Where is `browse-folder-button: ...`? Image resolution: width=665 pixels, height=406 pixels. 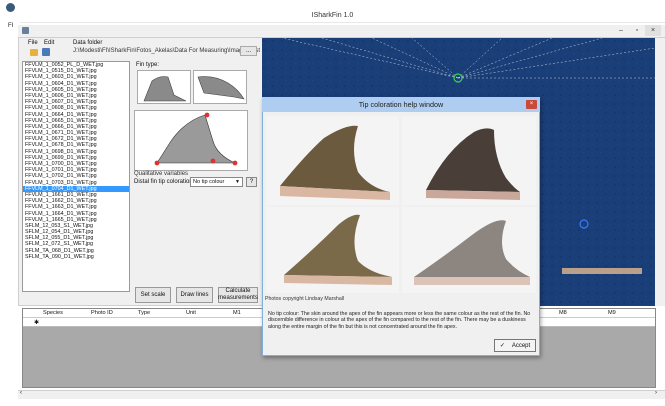
browse-folder-button: ... is located at coordinates (248, 51).